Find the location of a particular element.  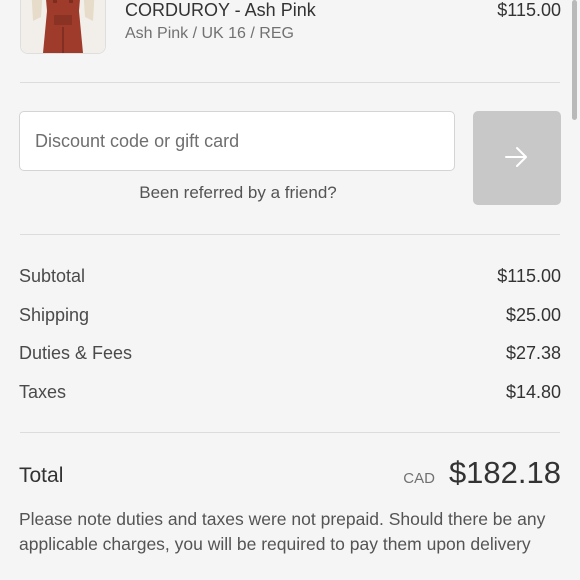

subtotal-label: Subtotal is located at coordinates (52, 276).